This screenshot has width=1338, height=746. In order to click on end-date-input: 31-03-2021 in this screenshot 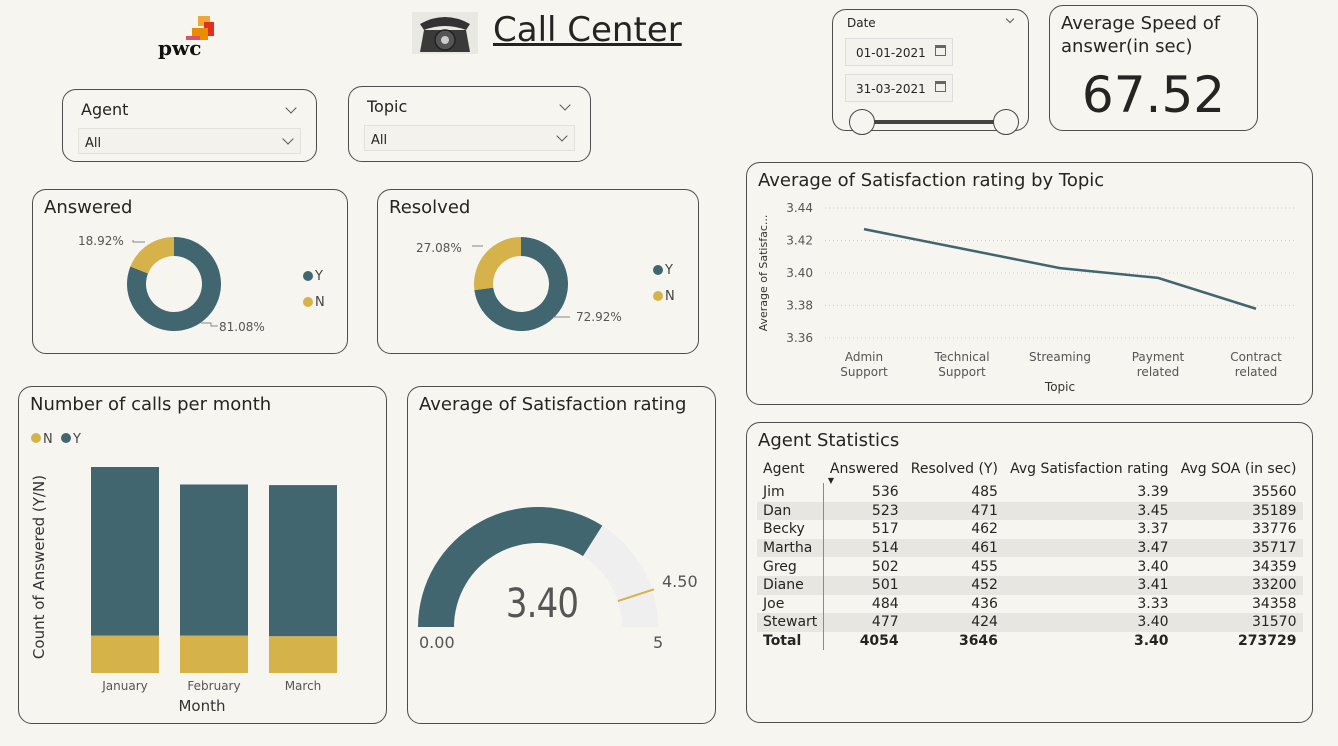, I will do `click(899, 88)`.